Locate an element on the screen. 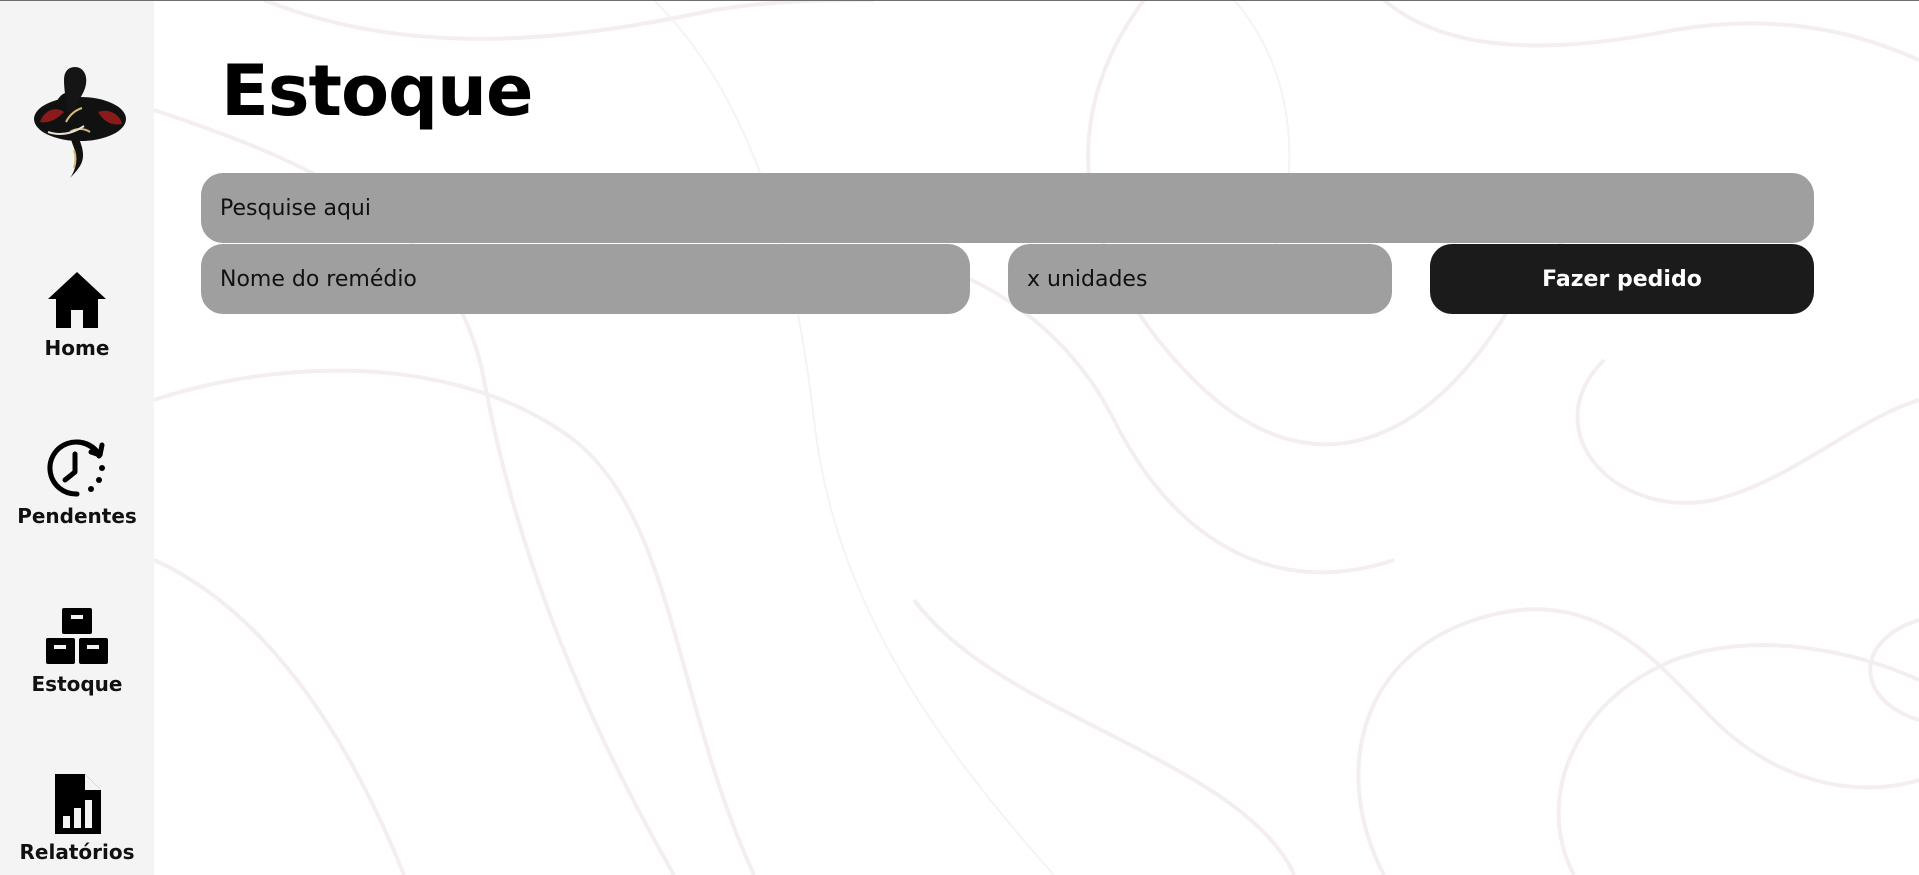 The image size is (1919, 875). sidebar-item-label: Estoque is located at coordinates (77, 684).